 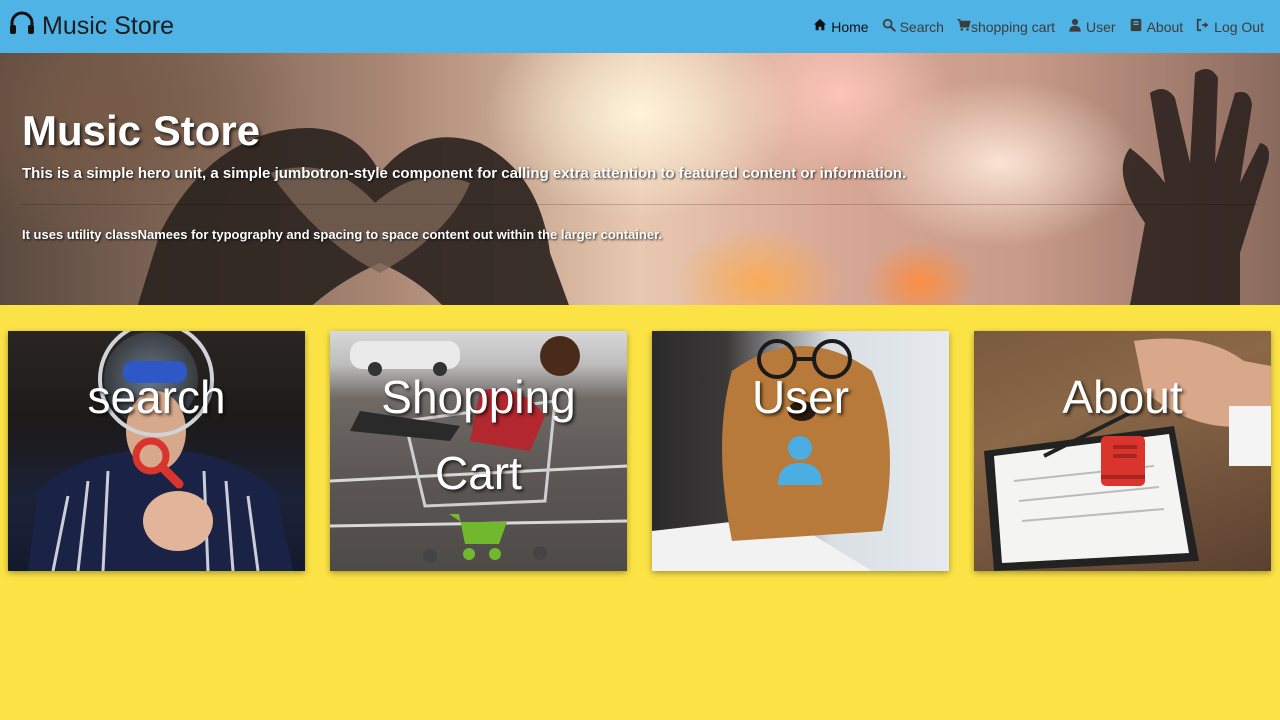 I want to click on brand-link: Music Store, so click(x=91, y=26).